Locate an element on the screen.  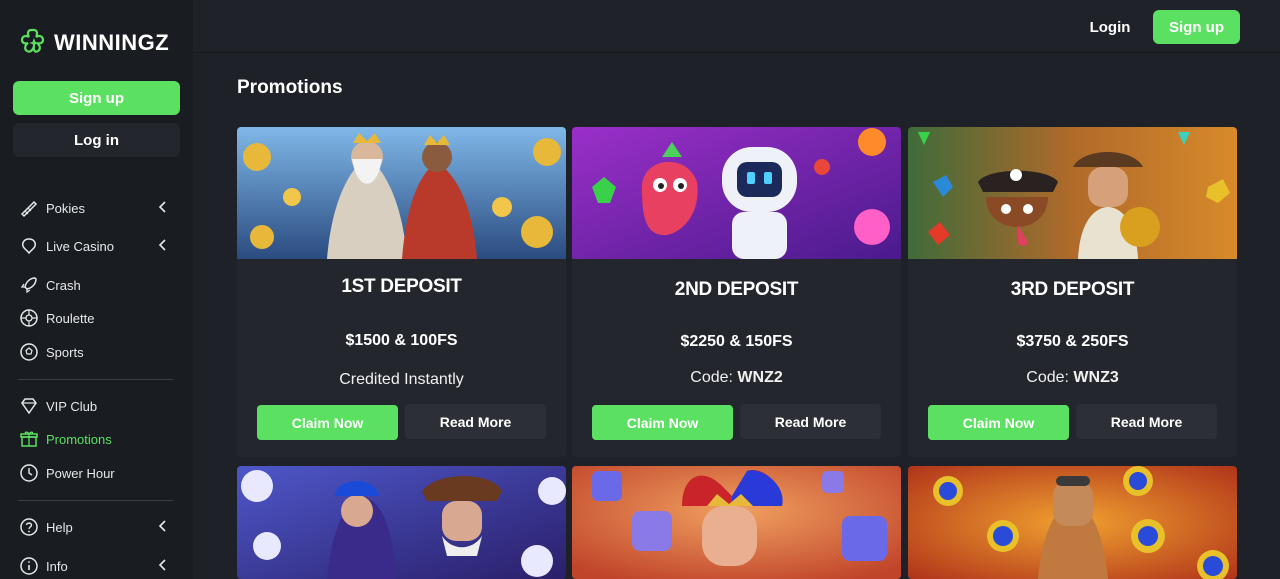
signup-button: Sign up is located at coordinates (1196, 27).